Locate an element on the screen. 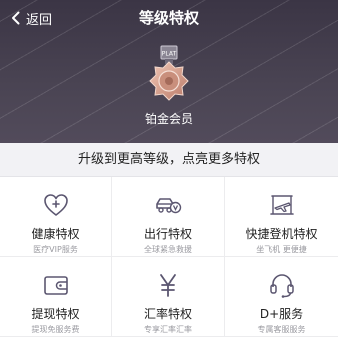  privilege-subtitle: 全球紧急救援 is located at coordinates (168, 249).